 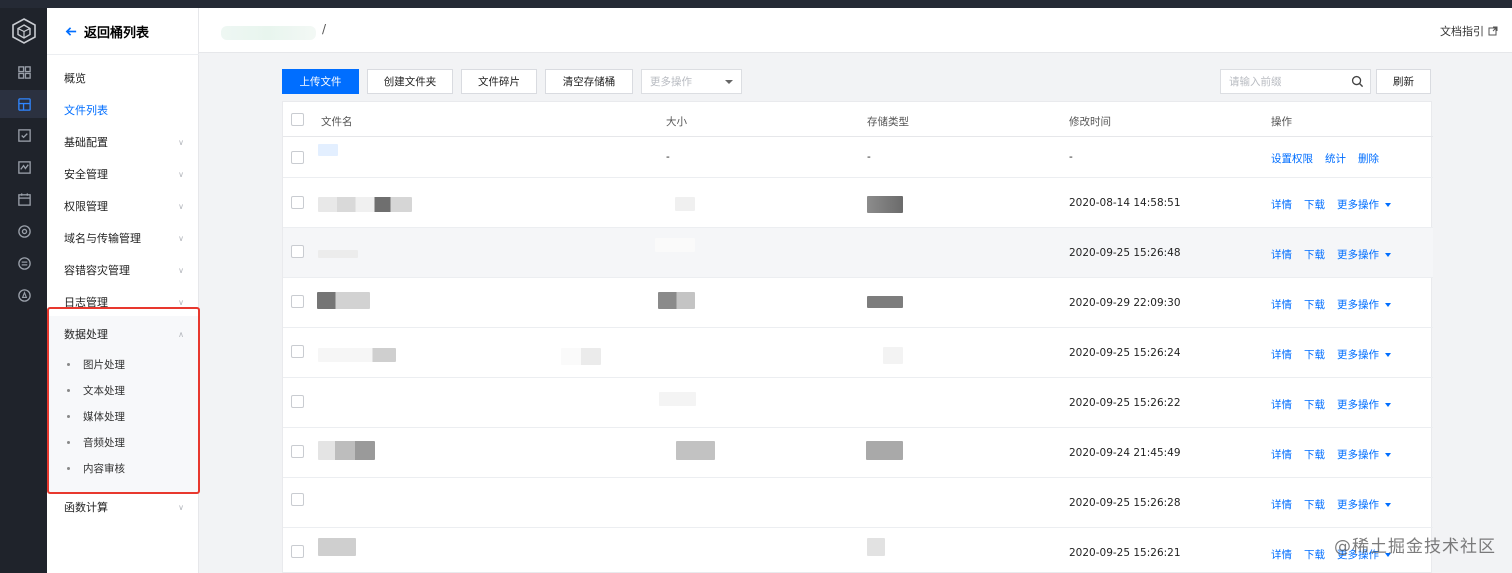 I want to click on folder-name-blurred, so click(x=328, y=150).